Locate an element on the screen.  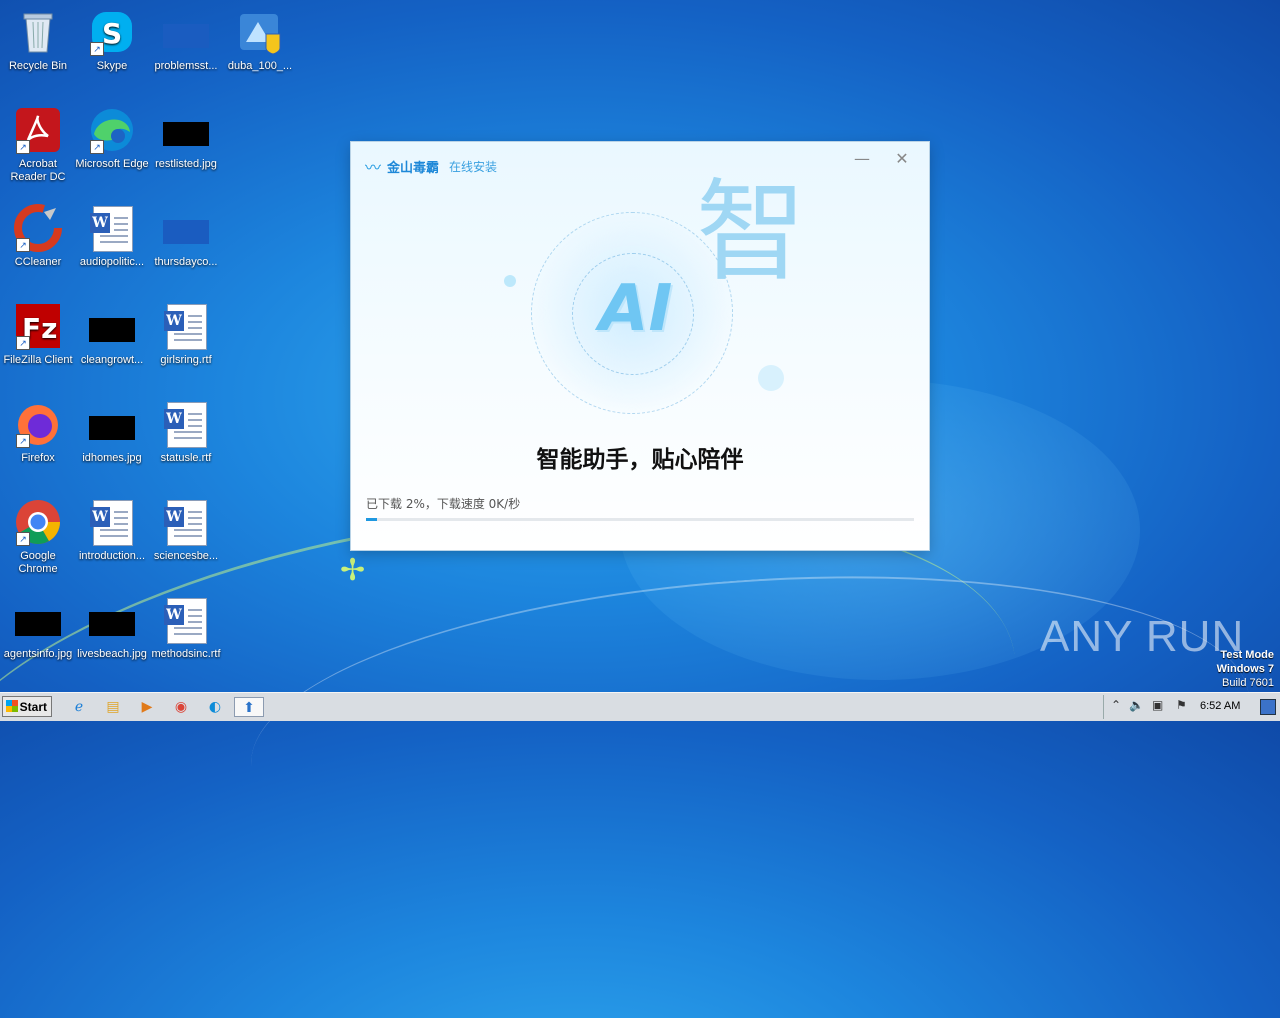
desktop-icon-idhomes: idhomes.jpg is located at coordinates (112, 432).